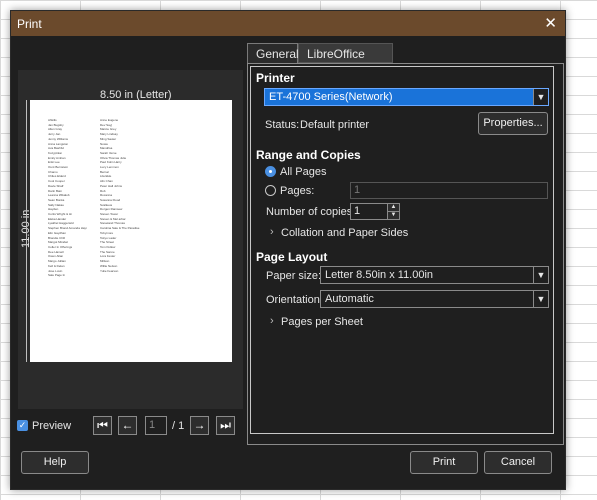 The image size is (597, 500). I want to click on copies-input: 1, so click(369, 211).